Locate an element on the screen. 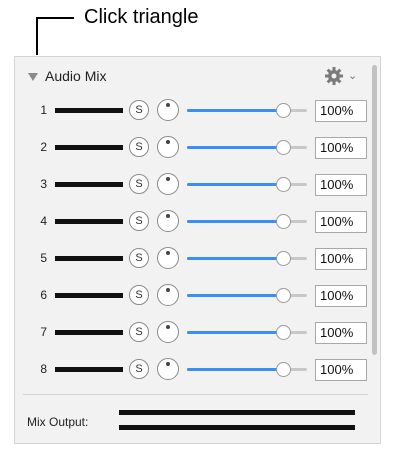 Image resolution: width=399 pixels, height=464 pixels. channel-row: 6 S 100% is located at coordinates (191, 296).